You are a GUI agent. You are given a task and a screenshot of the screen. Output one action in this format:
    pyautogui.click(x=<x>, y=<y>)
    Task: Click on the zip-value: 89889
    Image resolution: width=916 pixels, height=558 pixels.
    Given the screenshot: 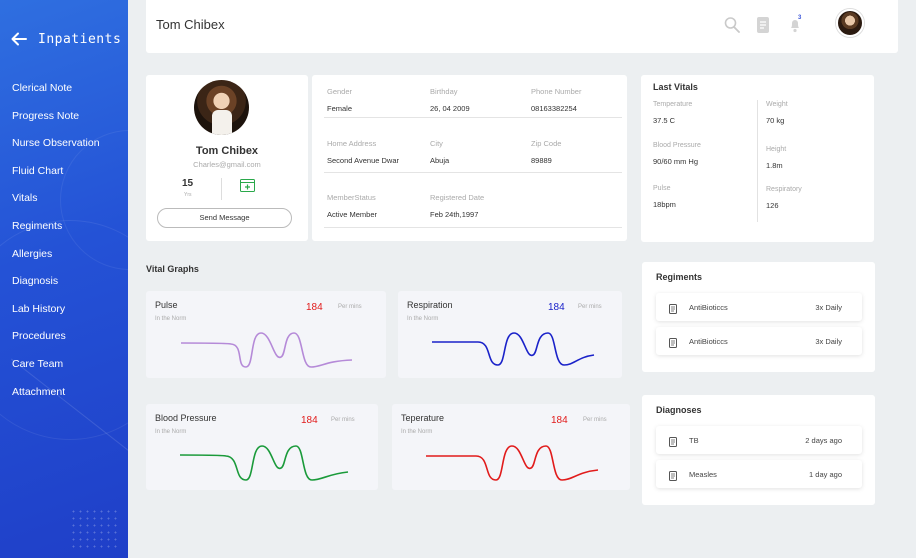 What is the action you would take?
    pyautogui.click(x=541, y=160)
    